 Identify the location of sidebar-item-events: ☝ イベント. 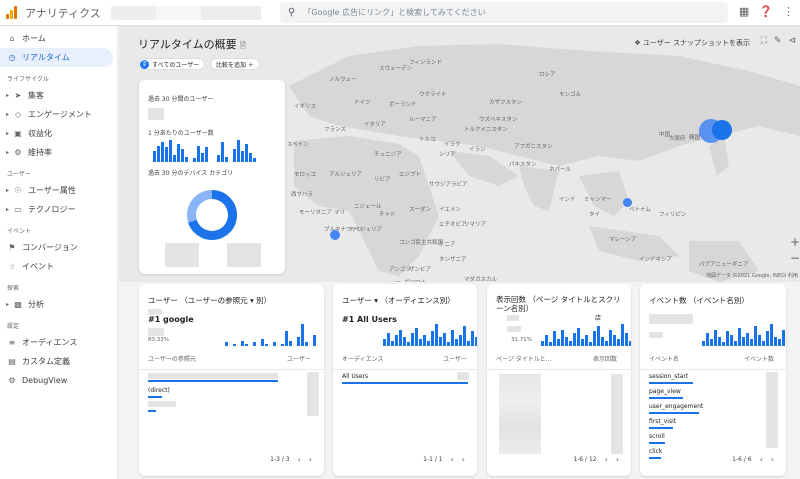
(58, 266).